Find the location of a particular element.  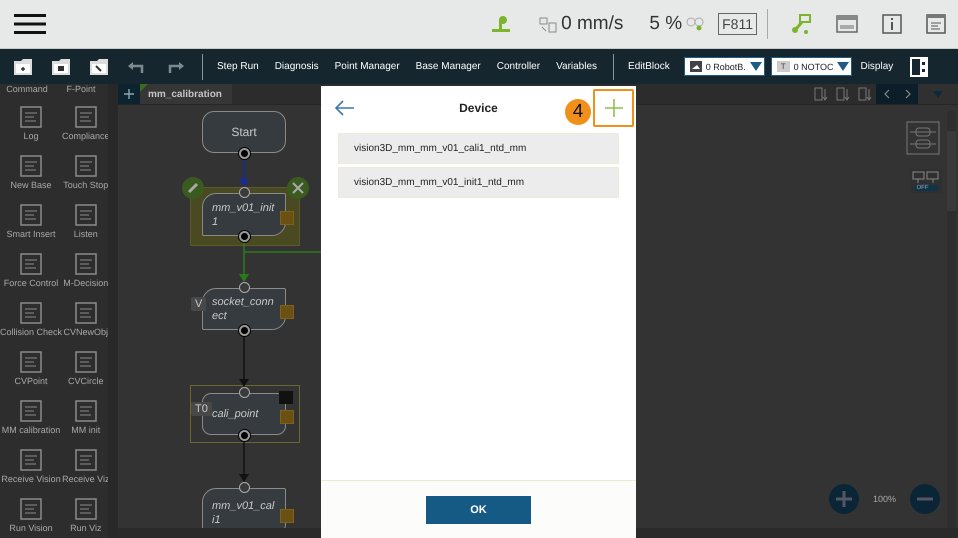

palette-item: CVPoint is located at coordinates (31, 363).